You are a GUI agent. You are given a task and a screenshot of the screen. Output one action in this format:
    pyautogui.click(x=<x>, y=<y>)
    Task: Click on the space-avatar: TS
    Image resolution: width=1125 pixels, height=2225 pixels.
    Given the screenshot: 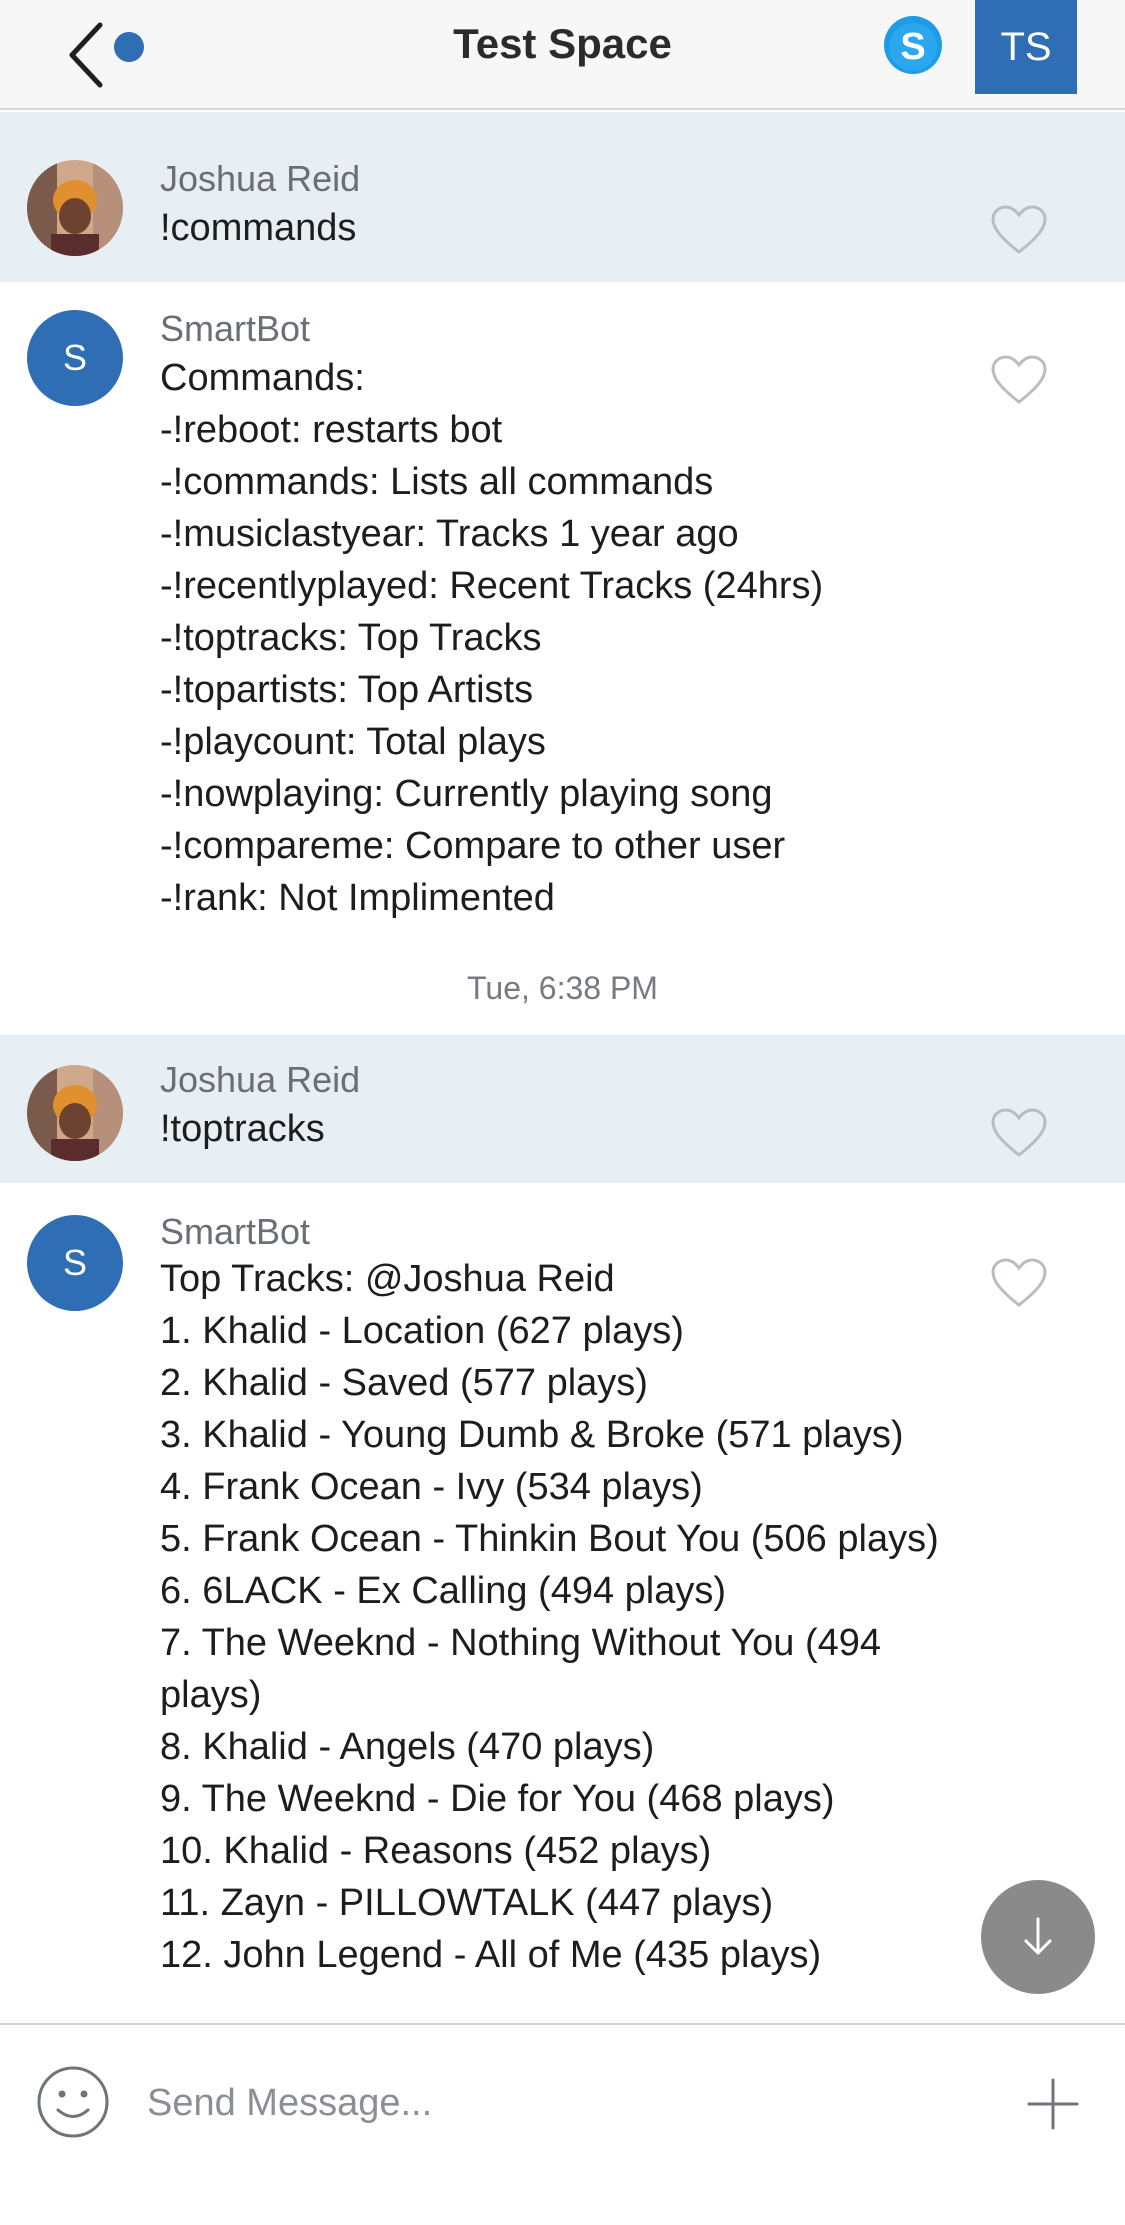 What is the action you would take?
    pyautogui.click(x=1026, y=47)
    